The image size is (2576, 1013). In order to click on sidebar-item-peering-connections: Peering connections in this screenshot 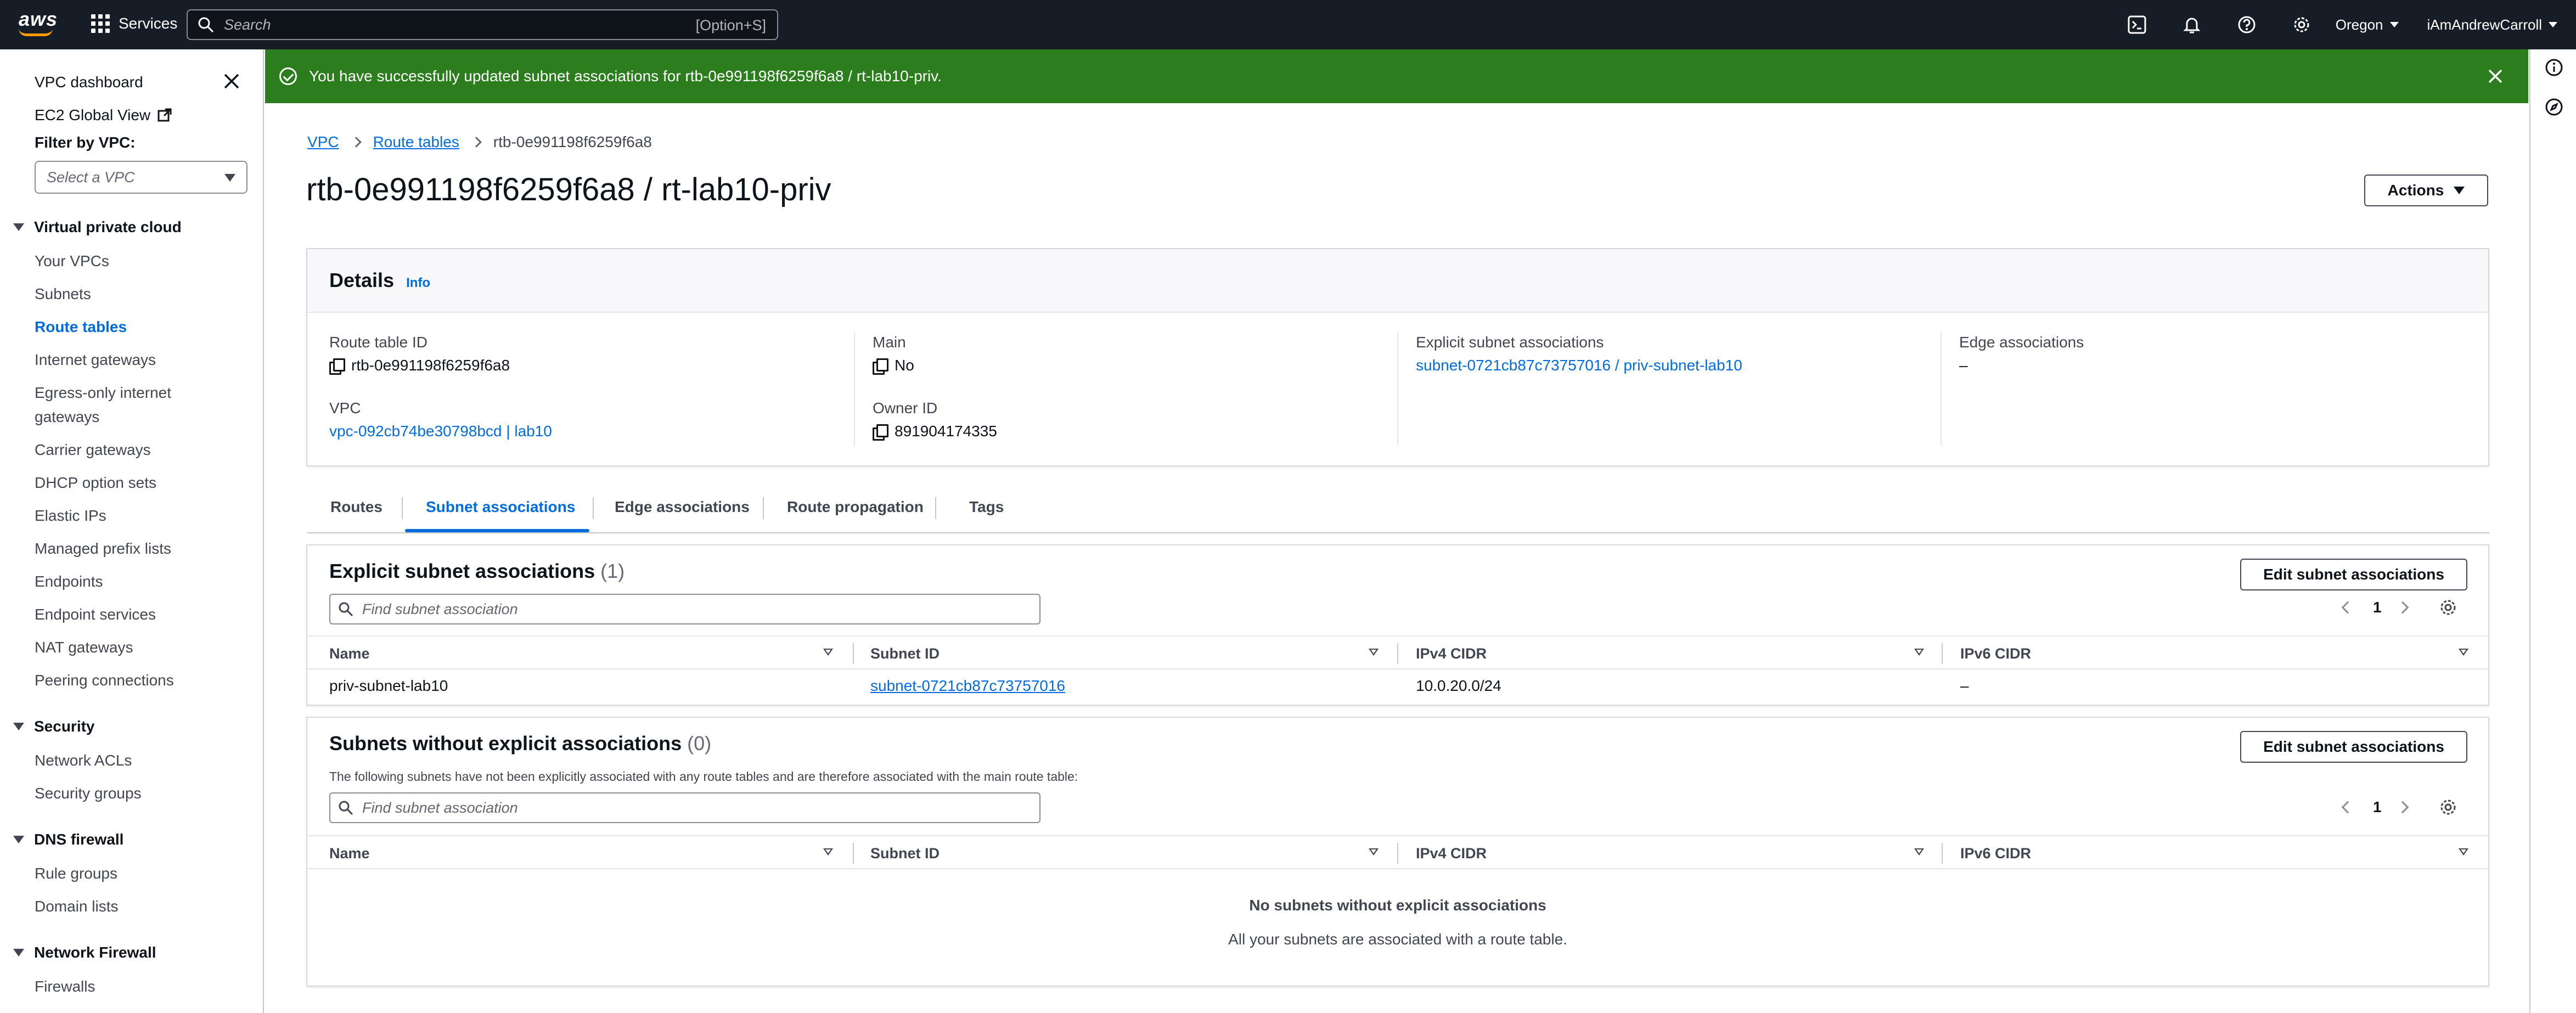, I will do `click(105, 680)`.